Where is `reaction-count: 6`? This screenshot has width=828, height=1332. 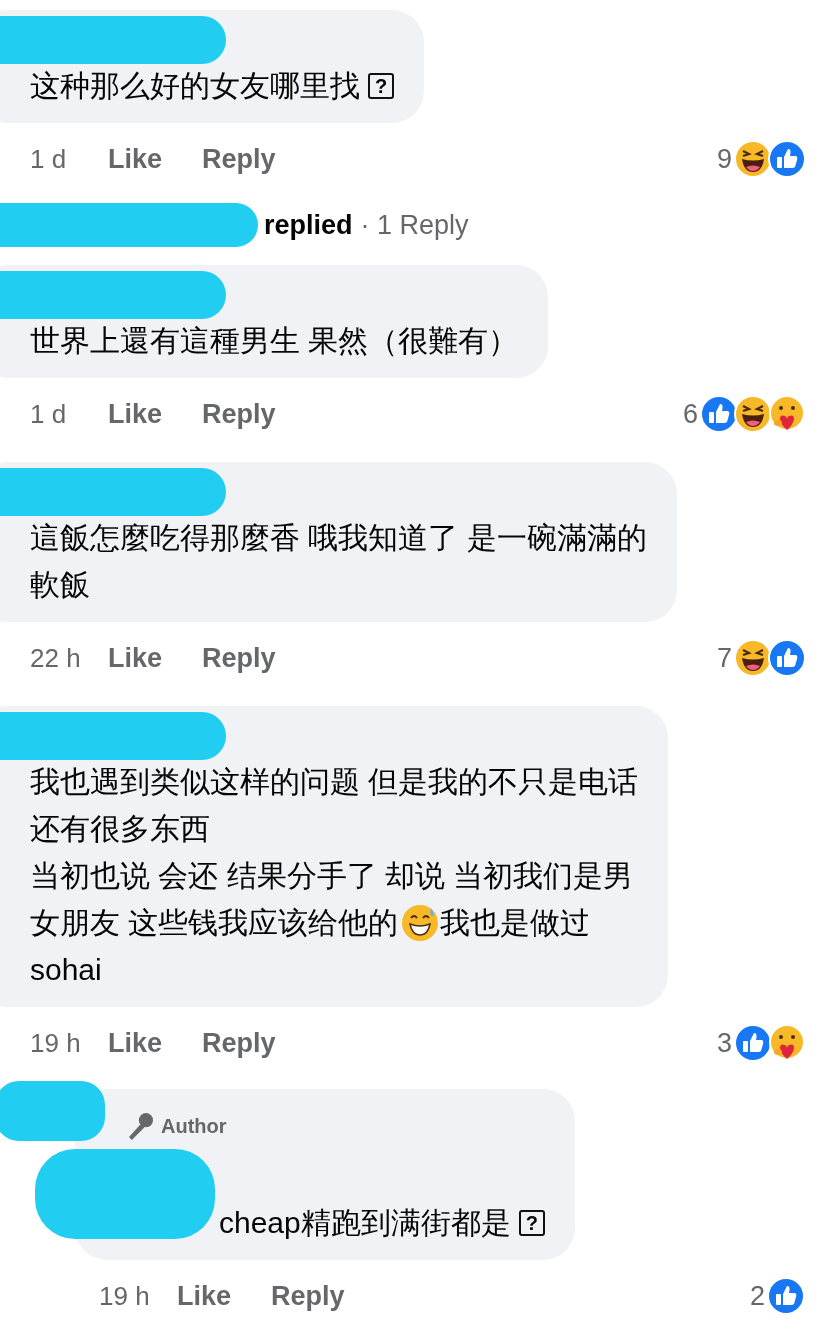
reaction-count: 6 is located at coordinates (690, 414).